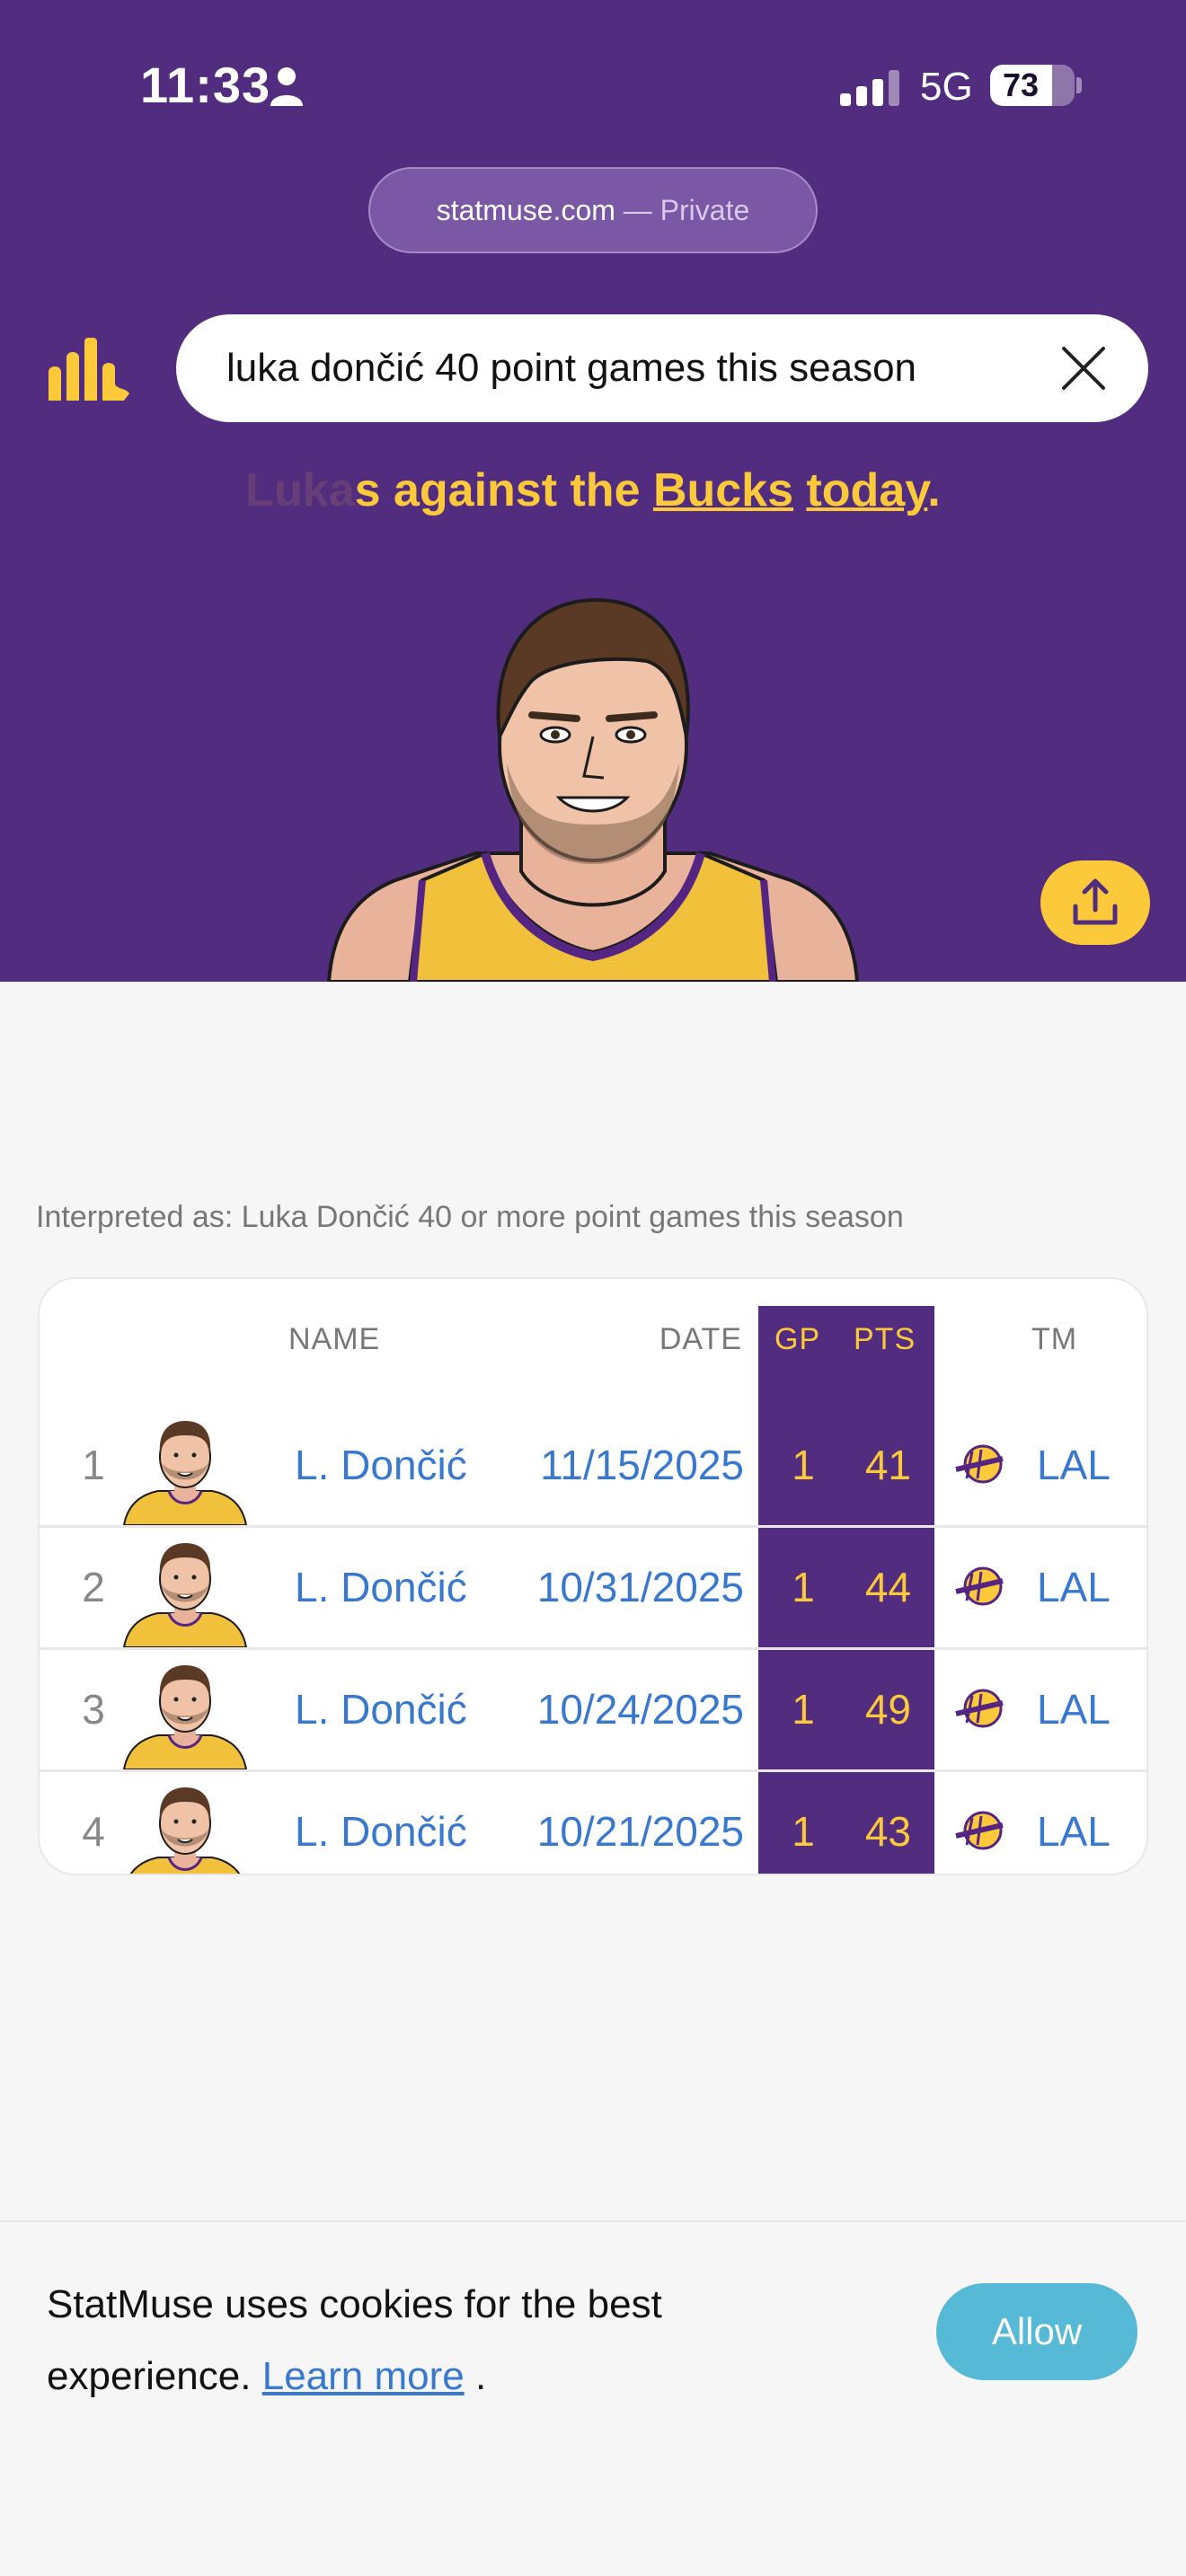  I want to click on points: 44, so click(887, 1587).